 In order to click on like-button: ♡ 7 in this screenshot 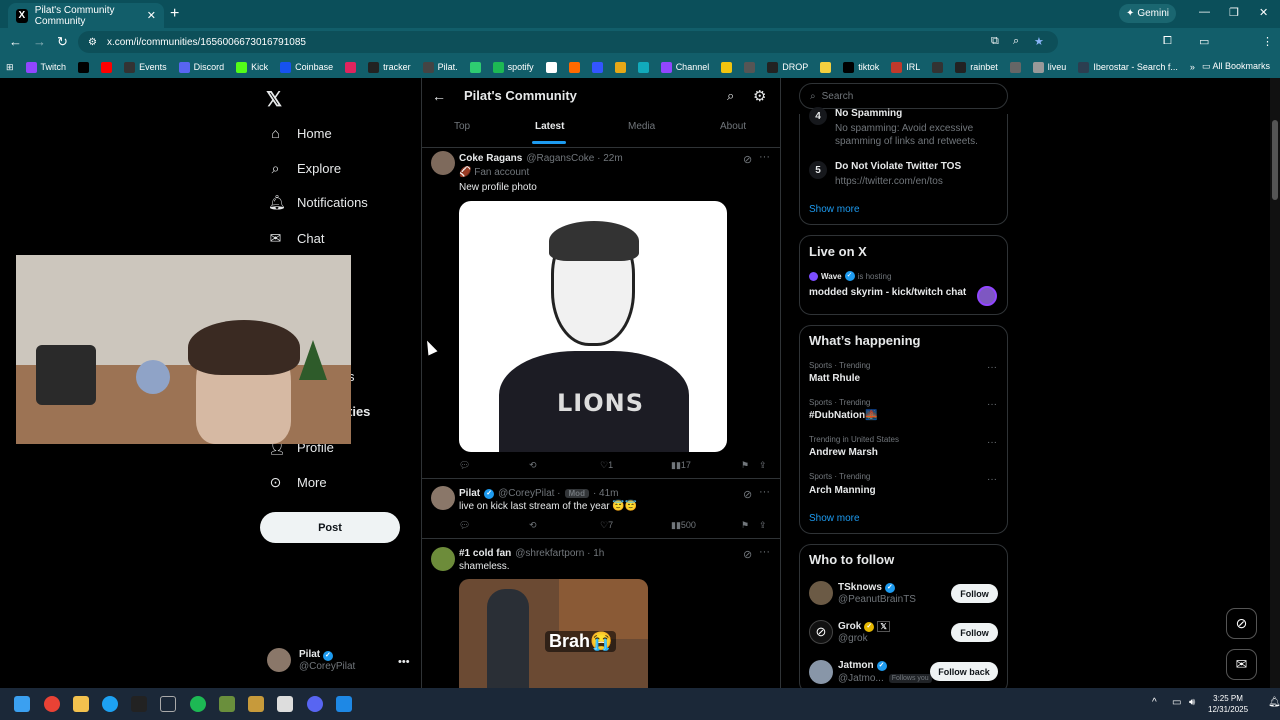, I will do `click(606, 525)`.